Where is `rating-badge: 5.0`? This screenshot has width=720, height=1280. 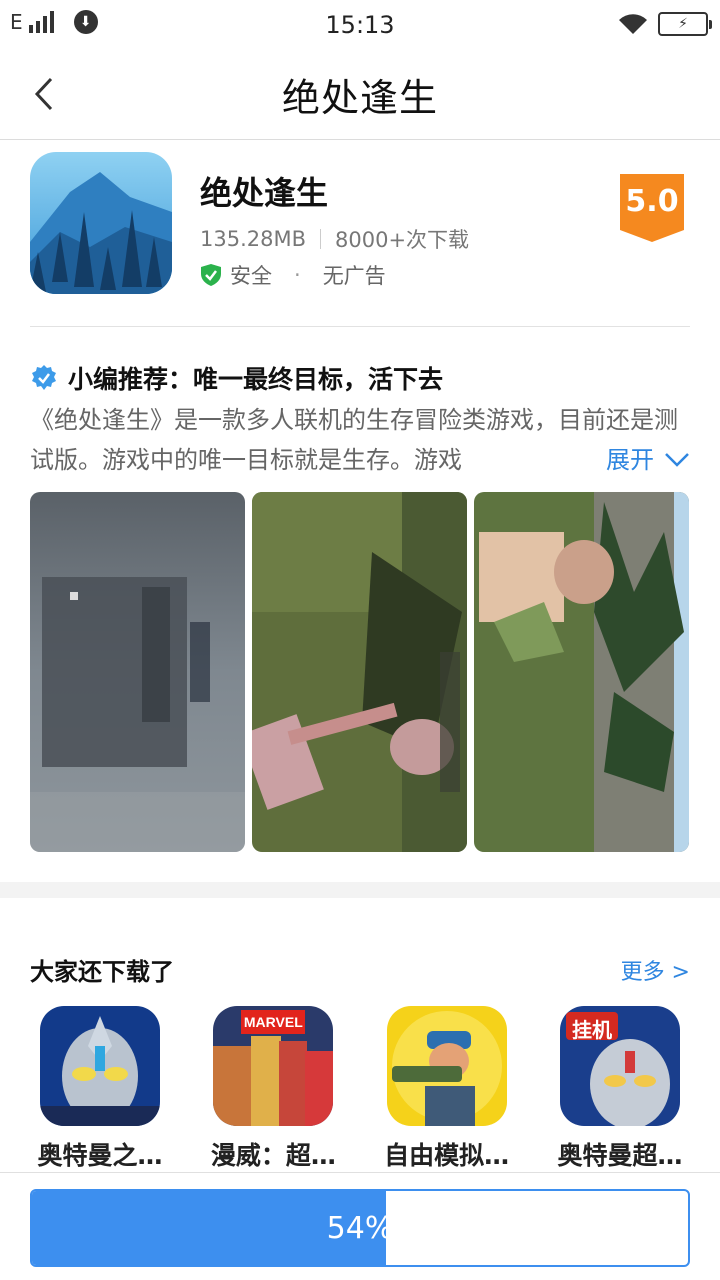
rating-badge: 5.0 is located at coordinates (652, 209).